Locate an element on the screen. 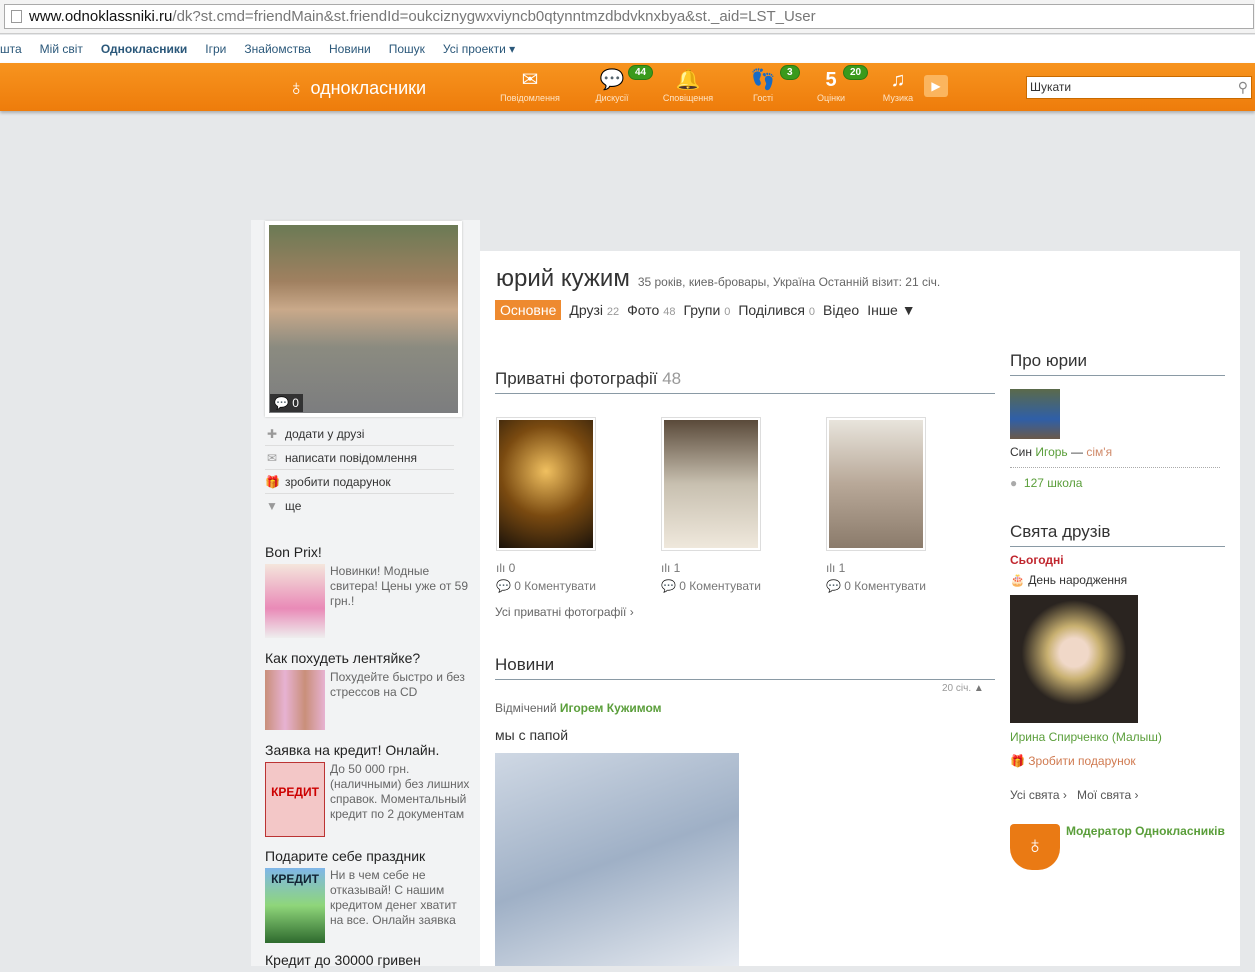 The width and height of the screenshot is (1255, 972). nav-games: Ігри is located at coordinates (215, 49).